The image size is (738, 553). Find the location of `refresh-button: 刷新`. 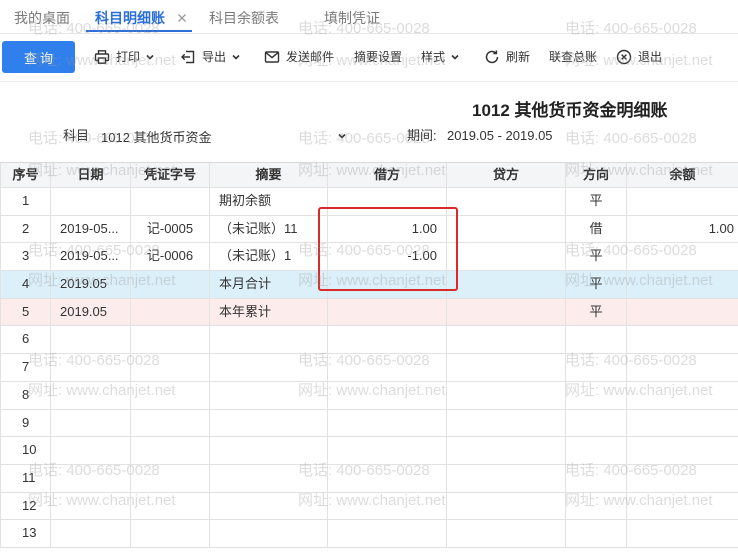

refresh-button: 刷新 is located at coordinates (507, 57).